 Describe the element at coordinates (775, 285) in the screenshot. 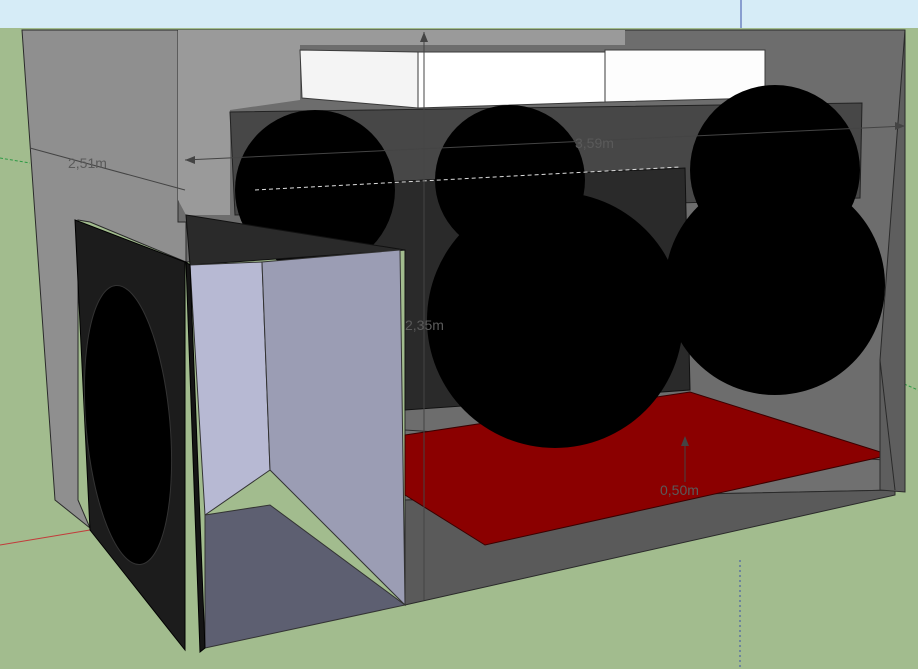

I see `sphere-large-right` at that location.